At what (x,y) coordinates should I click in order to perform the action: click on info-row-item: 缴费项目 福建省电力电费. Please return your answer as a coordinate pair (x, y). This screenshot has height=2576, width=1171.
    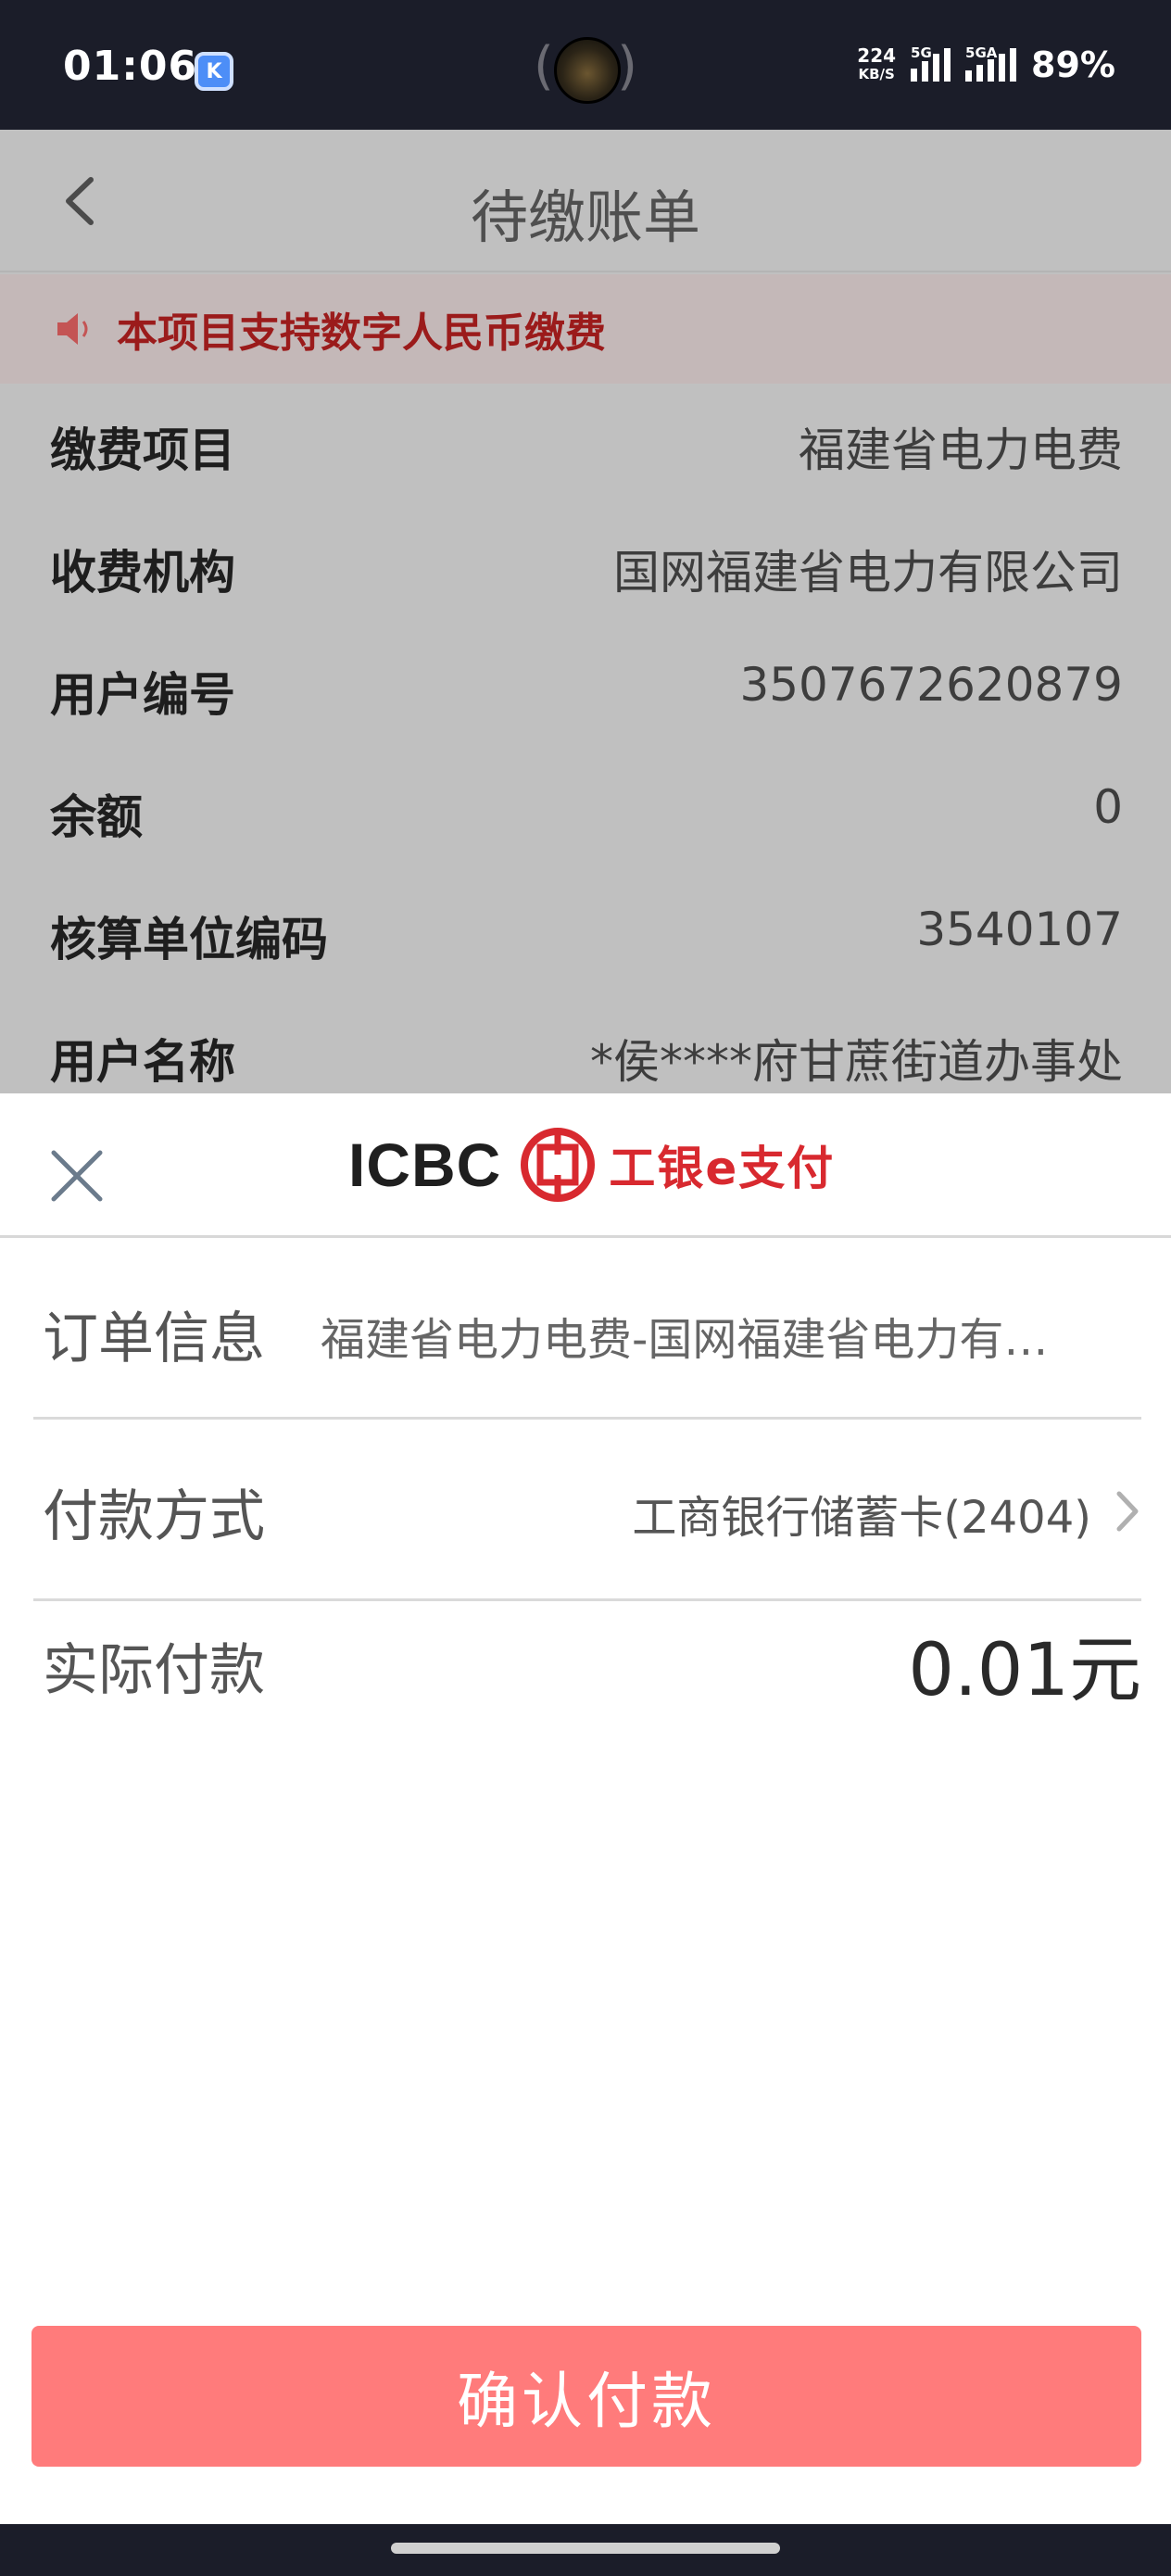
    Looking at the image, I should click on (585, 474).